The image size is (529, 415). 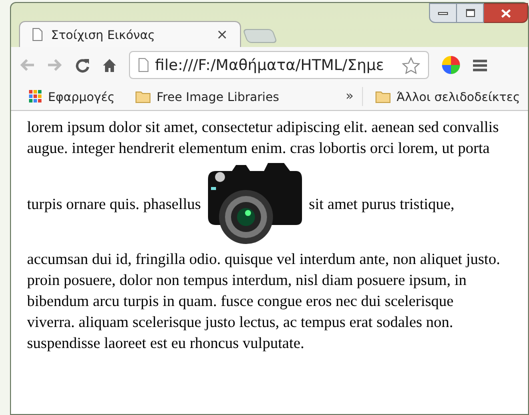 I want to click on minimize-button, so click(x=443, y=13).